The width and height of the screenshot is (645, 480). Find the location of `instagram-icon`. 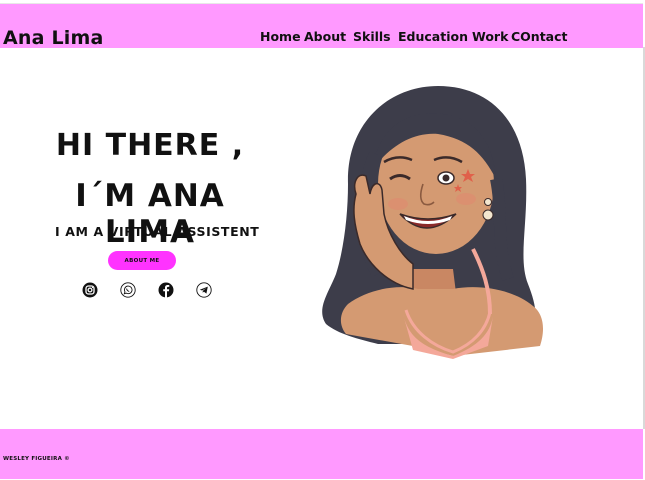

instagram-icon is located at coordinates (90, 290).